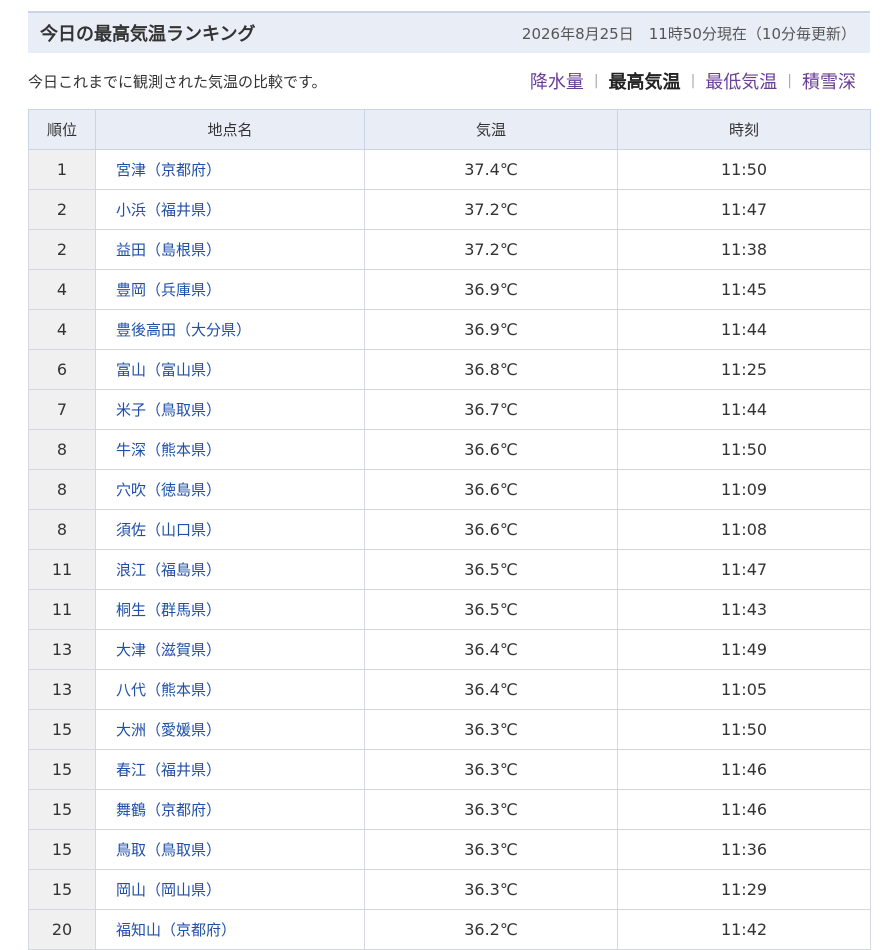  Describe the element at coordinates (168, 690) in the screenshot. I see `place-link: 八代（熊本県）` at that location.